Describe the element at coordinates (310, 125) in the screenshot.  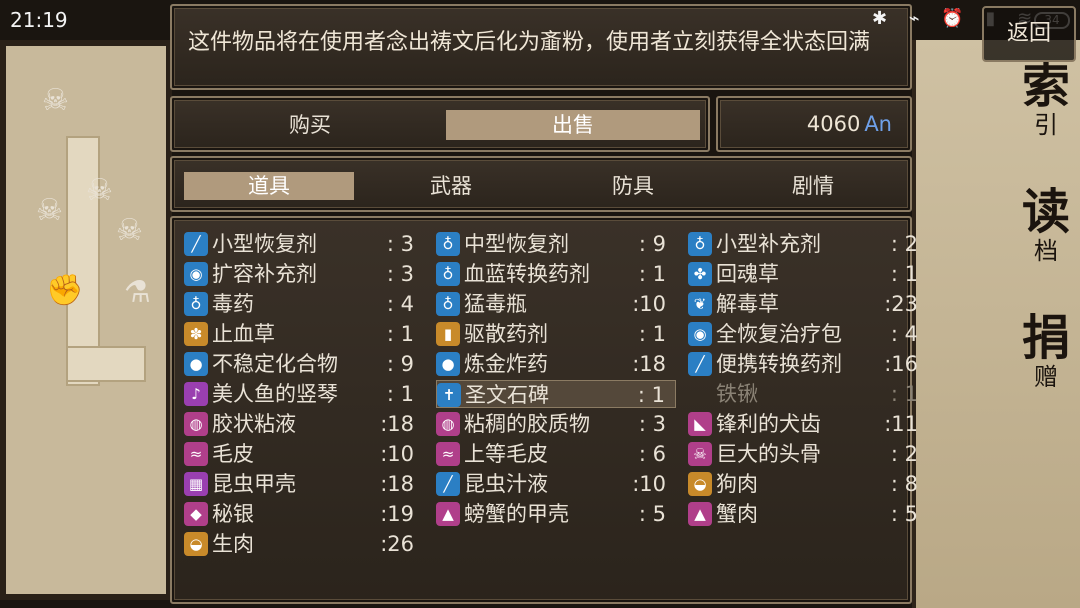
I see `buy-button: 购买` at that location.